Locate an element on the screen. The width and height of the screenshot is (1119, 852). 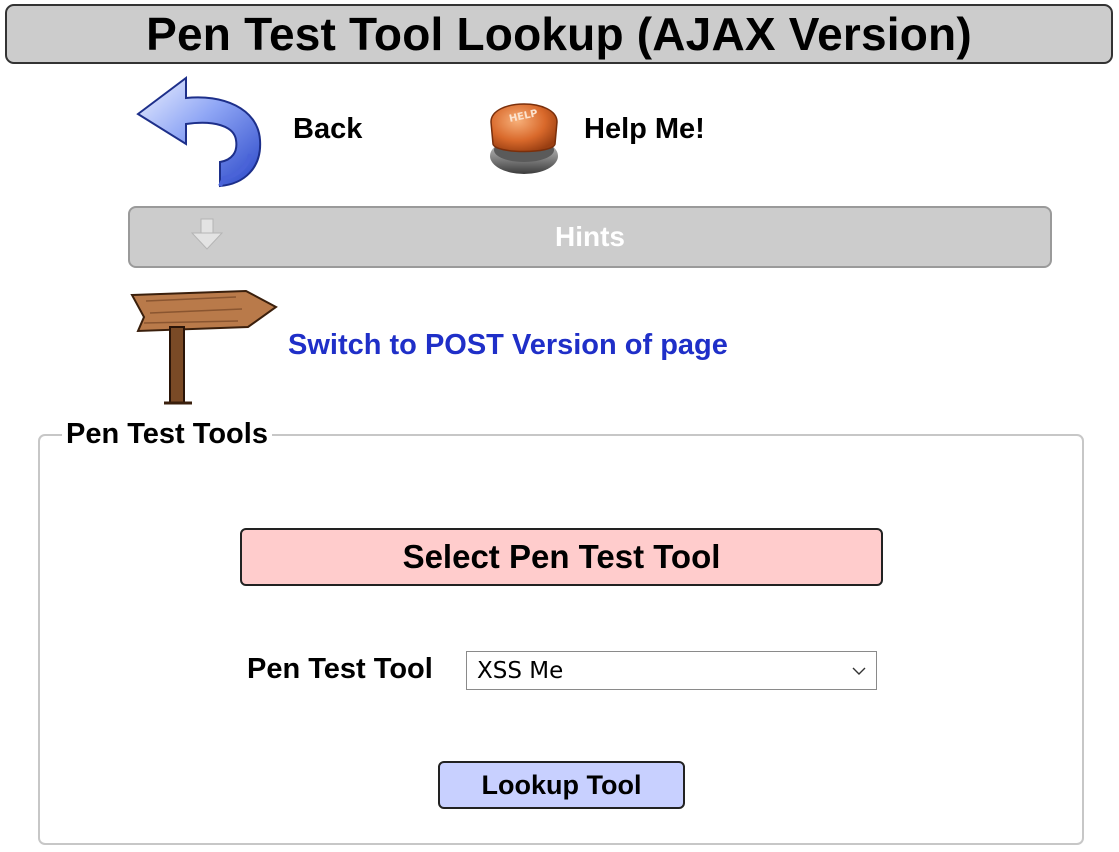
title-bar: Pen Test Tool Lookup (AJAX Version) is located at coordinates (559, 34).